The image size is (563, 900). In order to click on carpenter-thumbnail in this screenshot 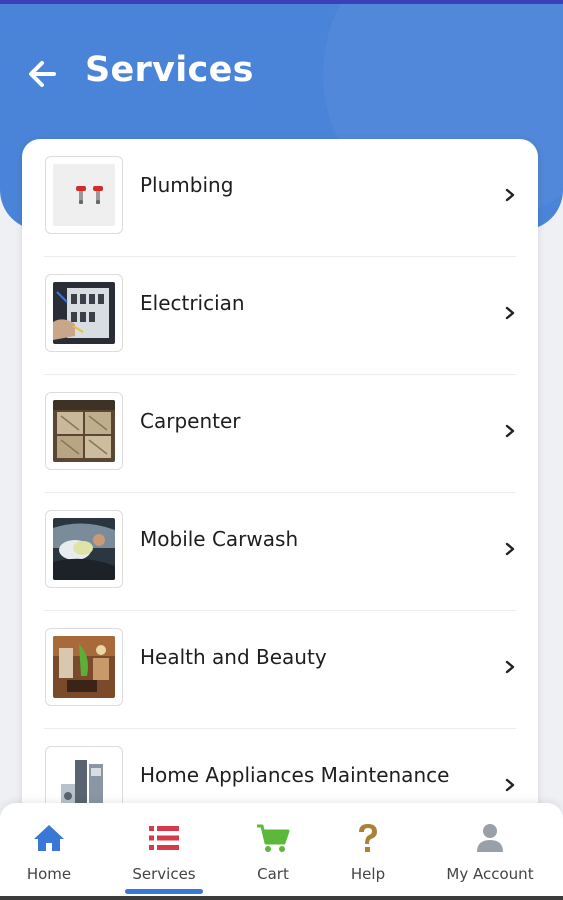, I will do `click(84, 431)`.